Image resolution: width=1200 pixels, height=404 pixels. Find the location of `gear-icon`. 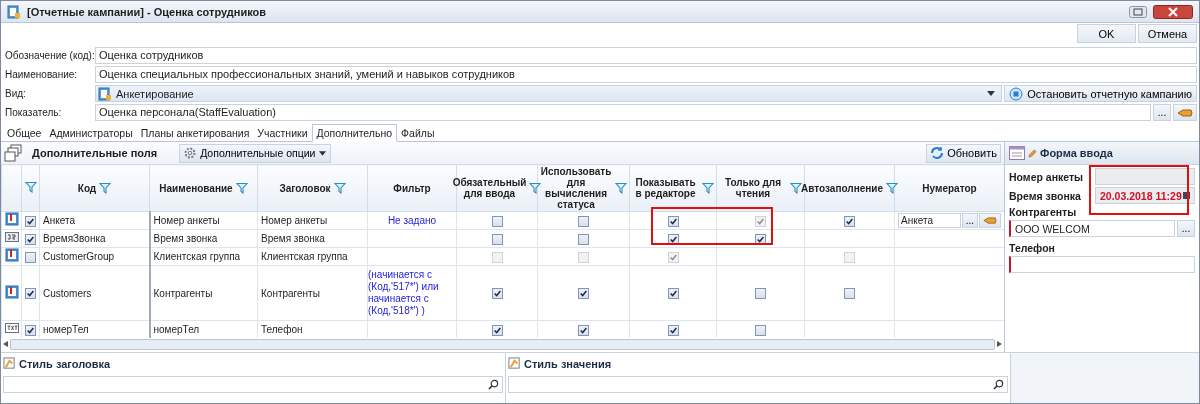

gear-icon is located at coordinates (190, 153).